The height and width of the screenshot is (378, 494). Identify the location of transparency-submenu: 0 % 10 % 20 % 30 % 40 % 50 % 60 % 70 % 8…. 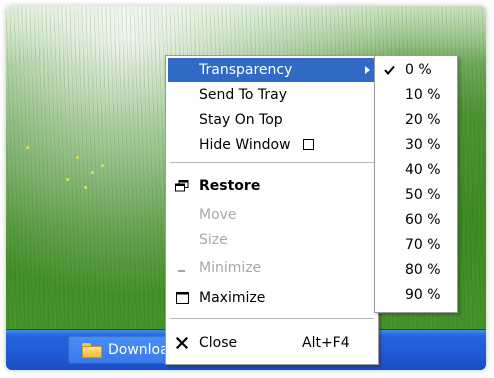
(416, 184).